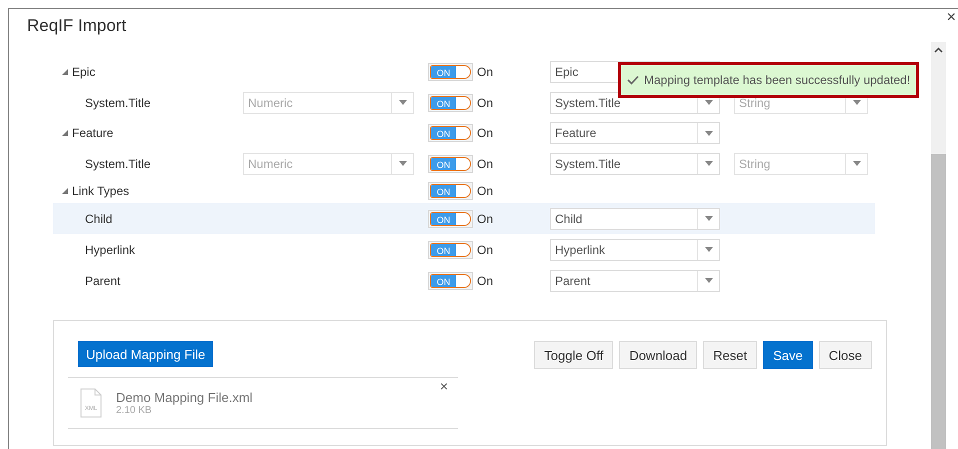 The height and width of the screenshot is (449, 958). I want to click on row-label: Parent, so click(102, 281).